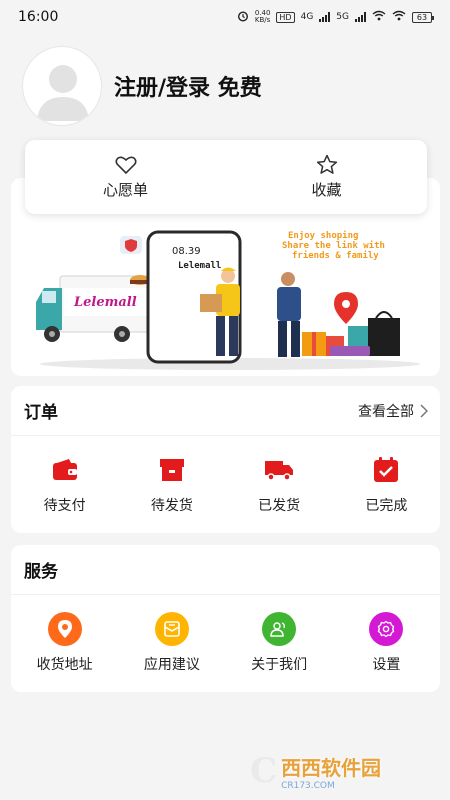  I want to click on service-address: 收货地址, so click(64, 643).